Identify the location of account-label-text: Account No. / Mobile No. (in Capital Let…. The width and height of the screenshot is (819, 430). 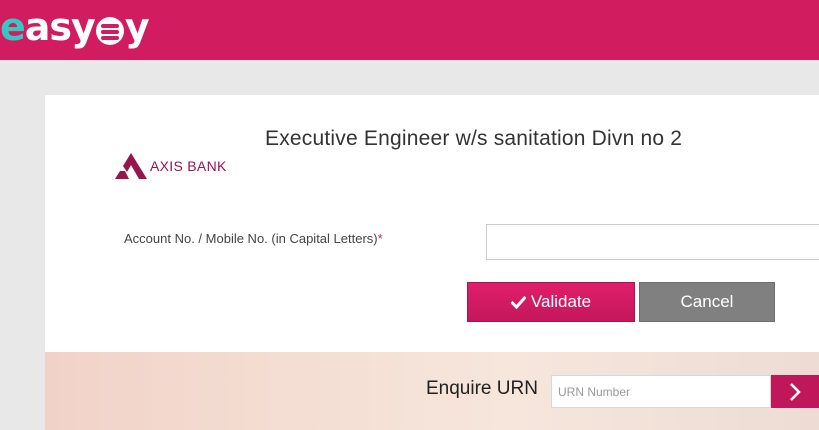
(251, 238).